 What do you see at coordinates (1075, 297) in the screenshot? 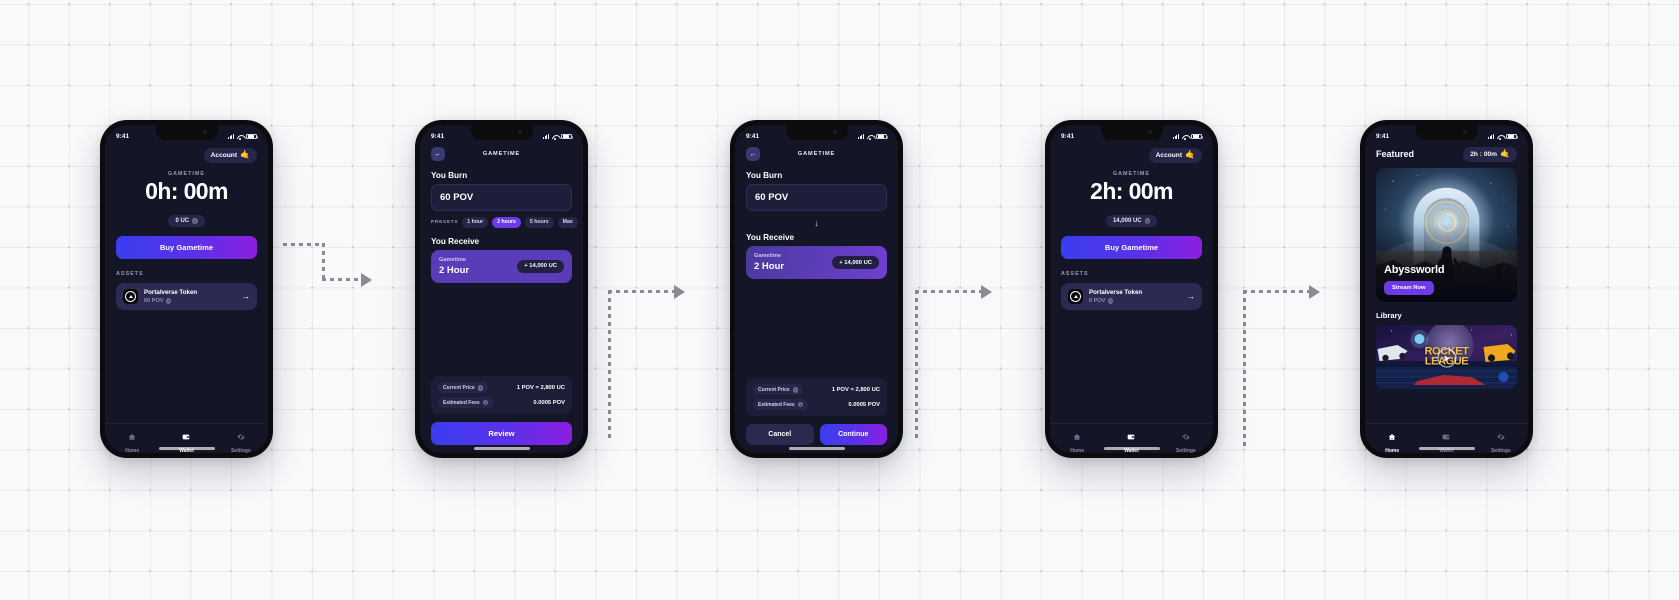
I see `portalverse-token-icon` at bounding box center [1075, 297].